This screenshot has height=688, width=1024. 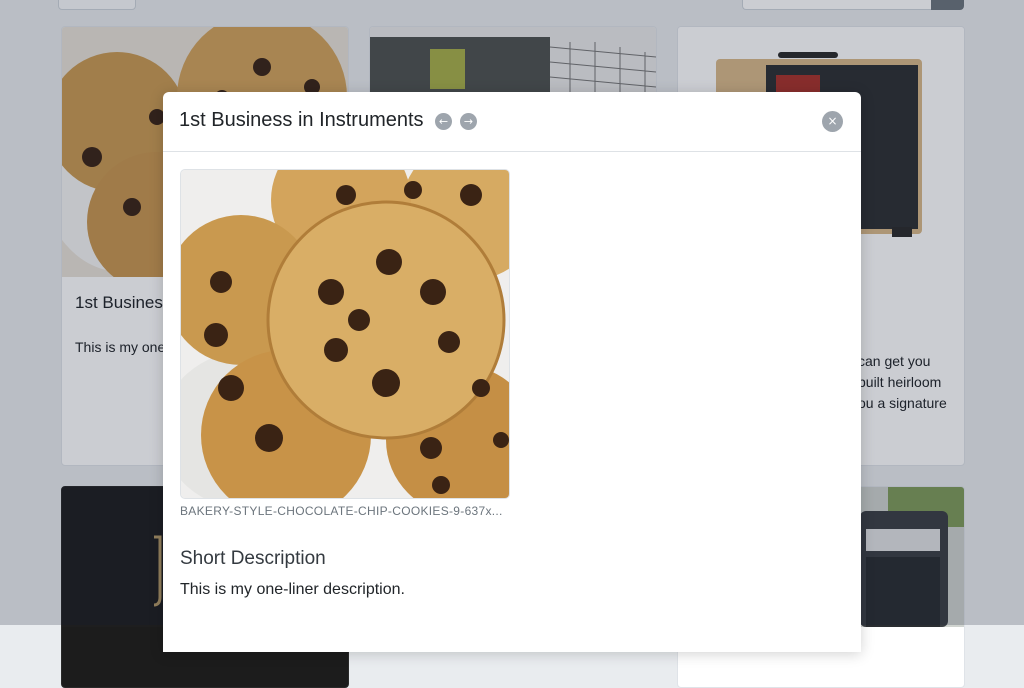 I want to click on modal-navigation: ← →, so click(x=456, y=121).